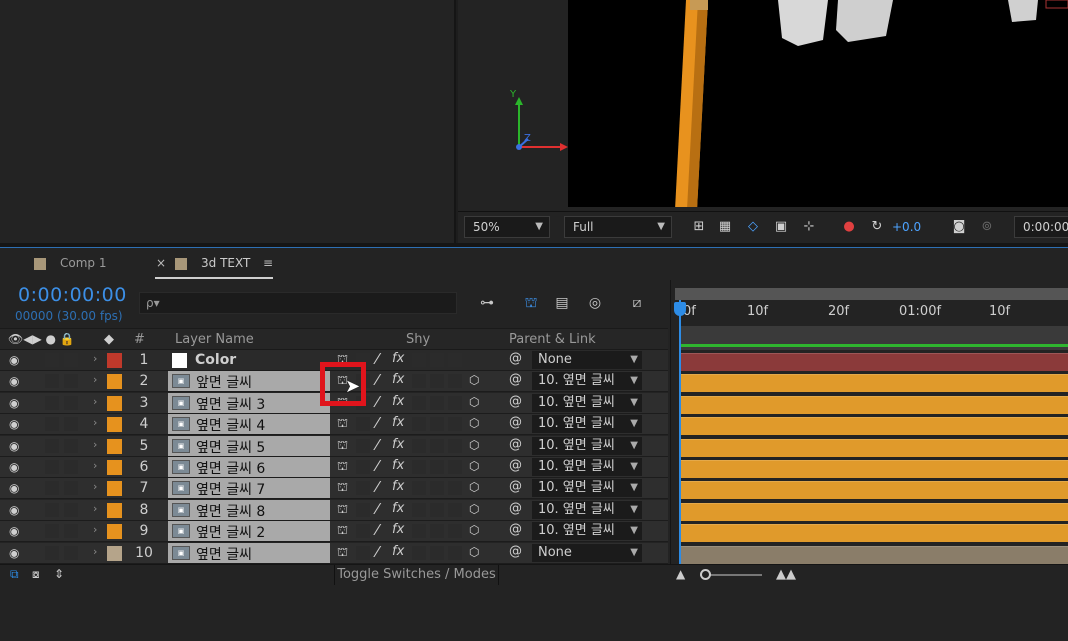  What do you see at coordinates (72, 295) in the screenshot?
I see `current-timecode: 0:00:00:00` at bounding box center [72, 295].